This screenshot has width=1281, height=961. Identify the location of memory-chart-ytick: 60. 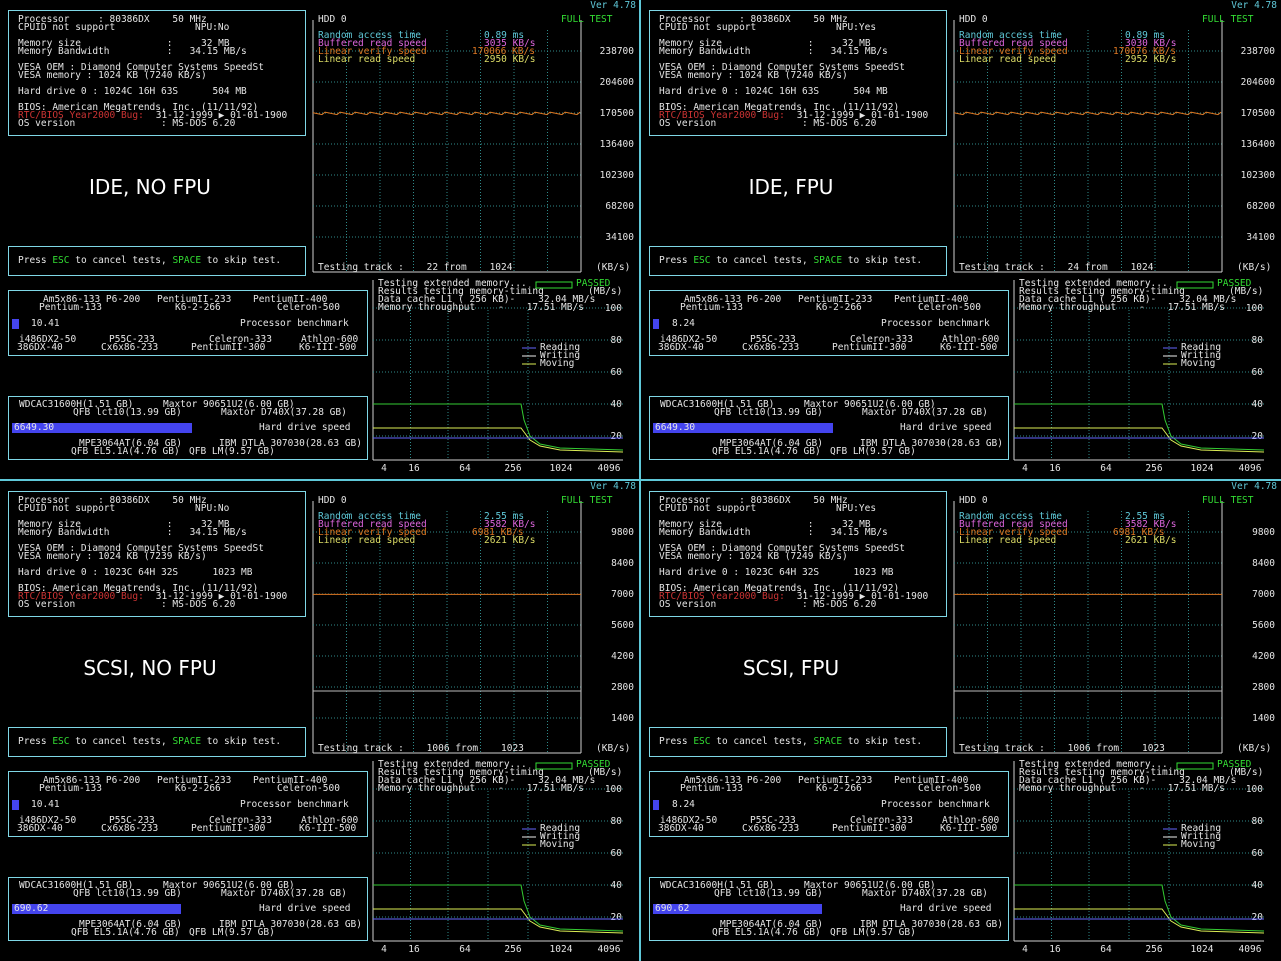
(1258, 372).